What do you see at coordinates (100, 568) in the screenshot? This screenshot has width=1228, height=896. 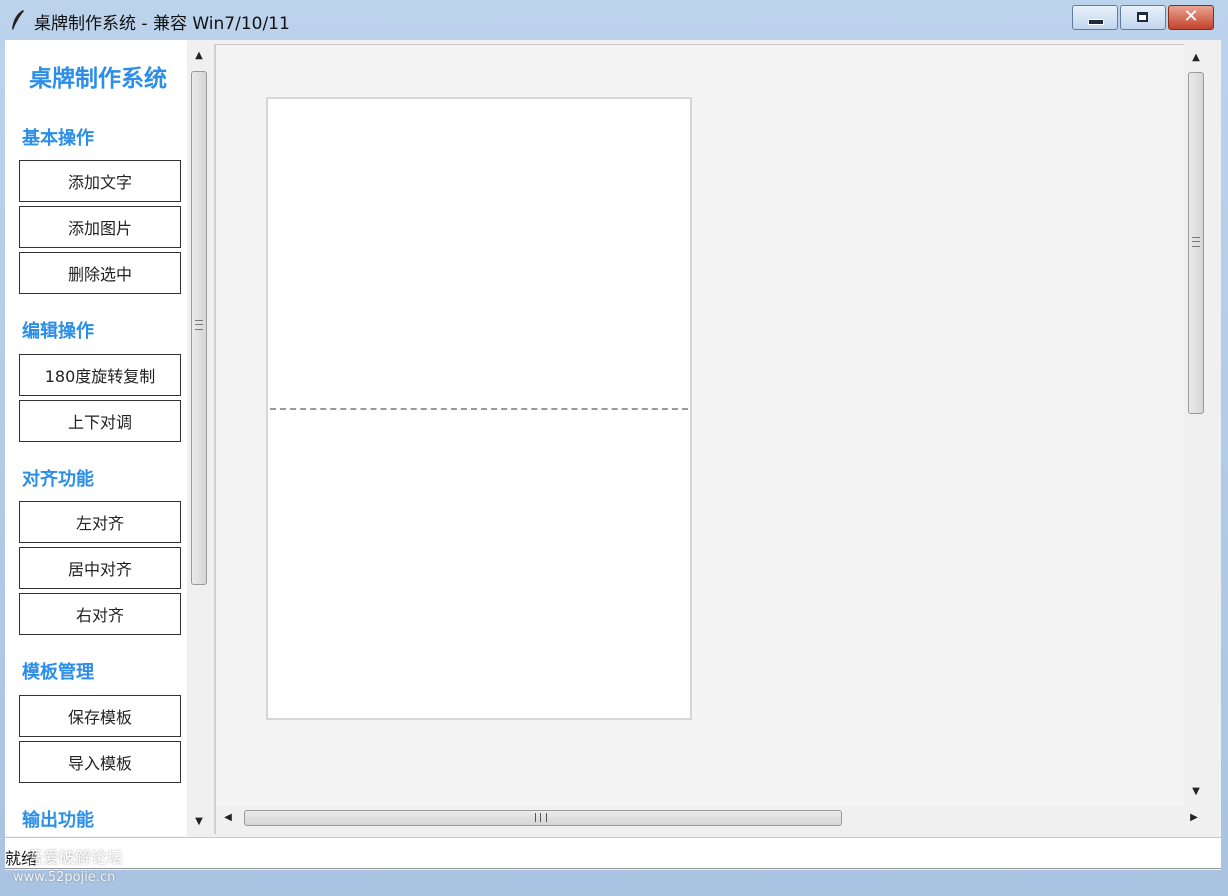 I see `align-center-button: 居中对齐` at bounding box center [100, 568].